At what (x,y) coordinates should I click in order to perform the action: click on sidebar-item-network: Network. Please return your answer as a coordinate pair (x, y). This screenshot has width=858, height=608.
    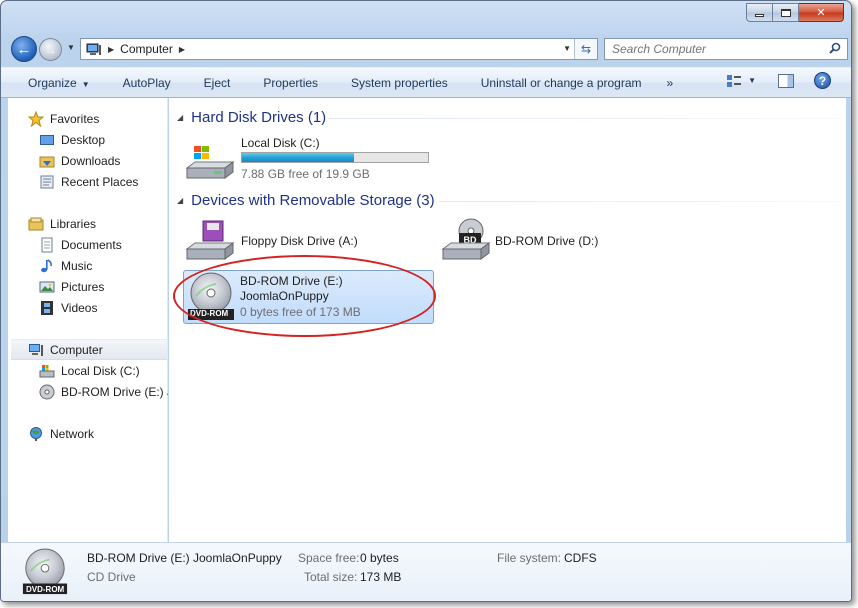
    Looking at the image, I should click on (61, 433).